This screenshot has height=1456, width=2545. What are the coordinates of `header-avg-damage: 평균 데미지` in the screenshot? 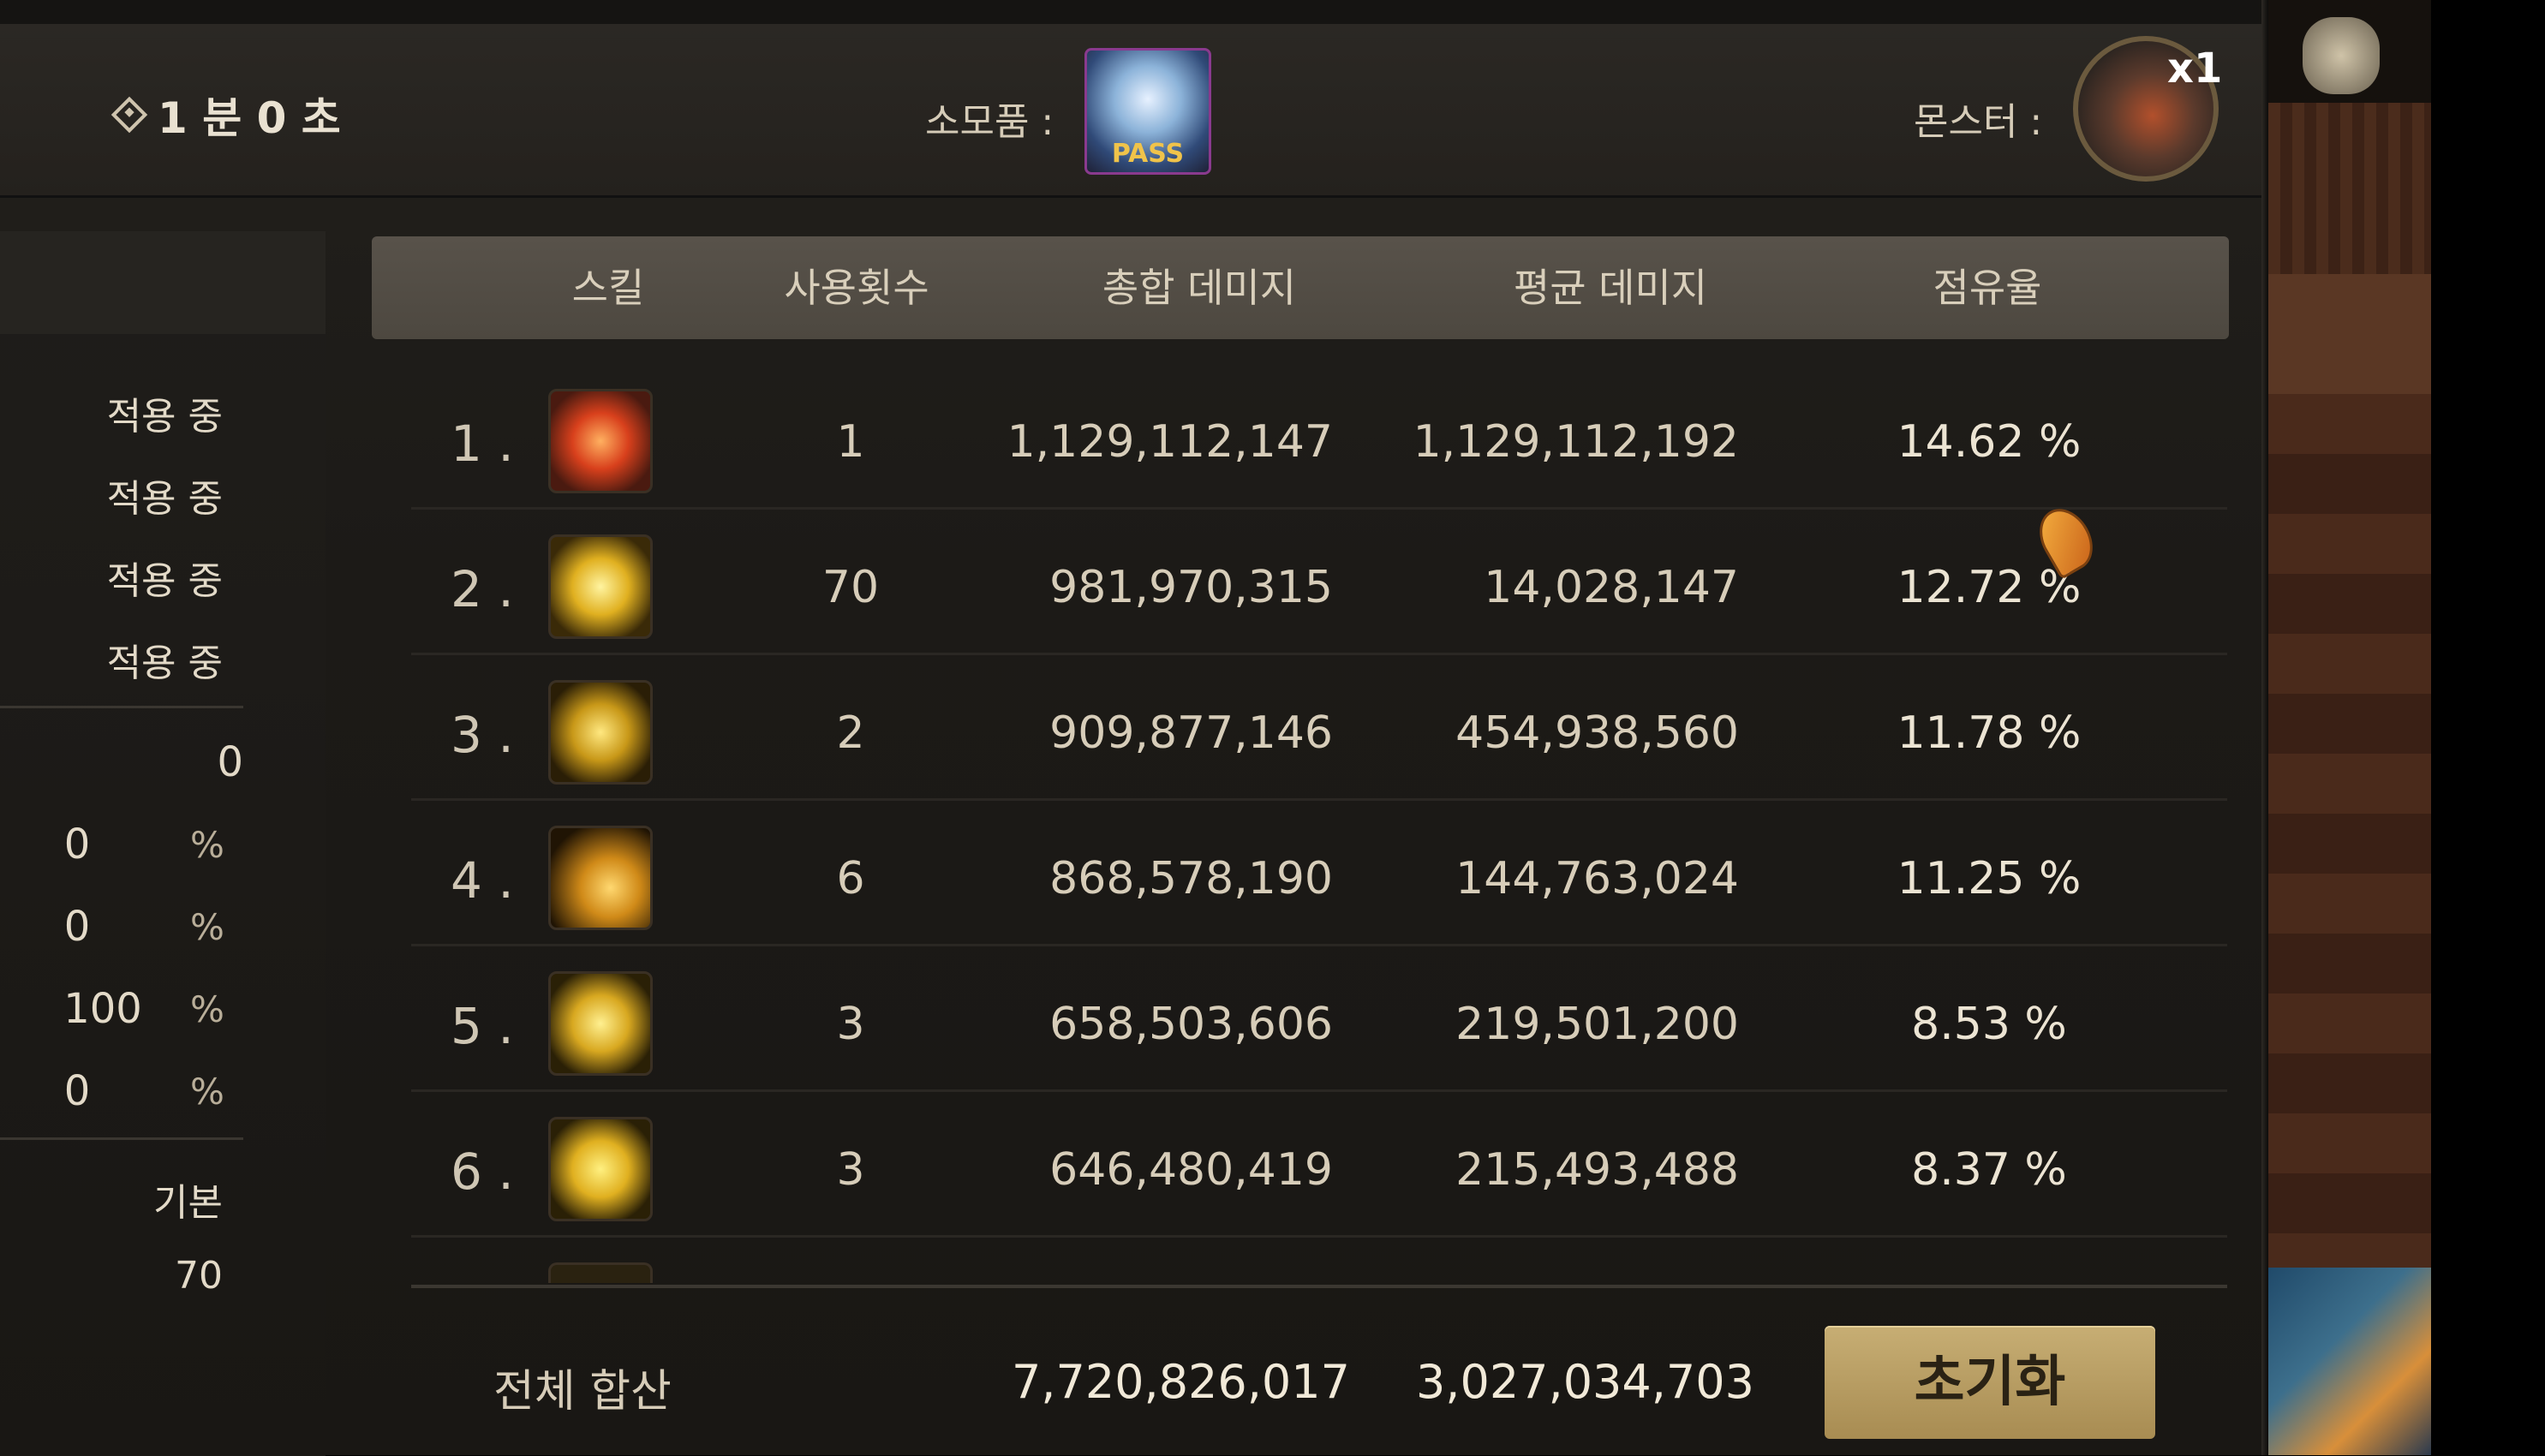 It's located at (1610, 288).